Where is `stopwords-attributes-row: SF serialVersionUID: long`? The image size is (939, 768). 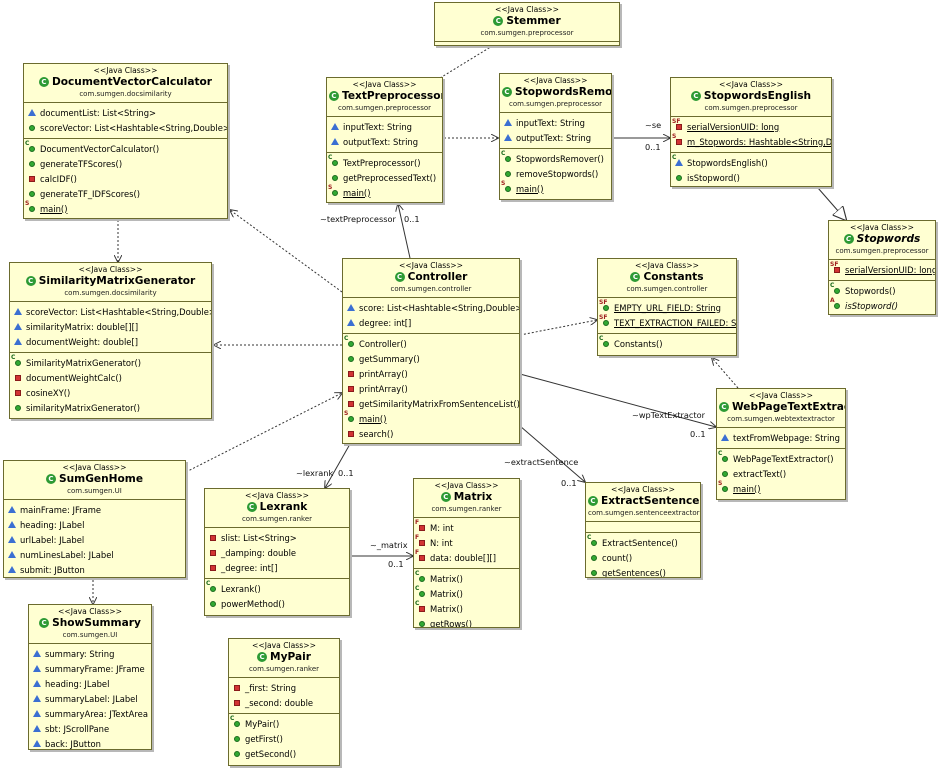
stopwords-attributes-row: SF serialVersionUID: long is located at coordinates (882, 269).